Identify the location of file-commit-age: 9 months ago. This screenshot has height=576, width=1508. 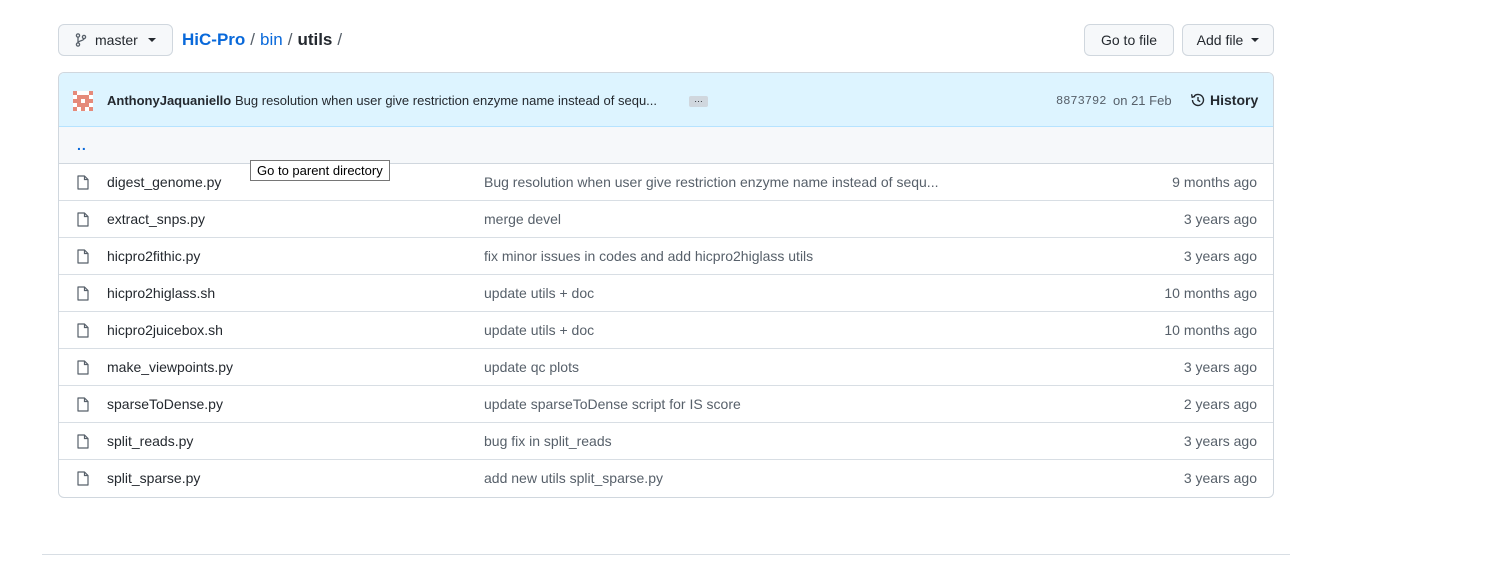
(1214, 182).